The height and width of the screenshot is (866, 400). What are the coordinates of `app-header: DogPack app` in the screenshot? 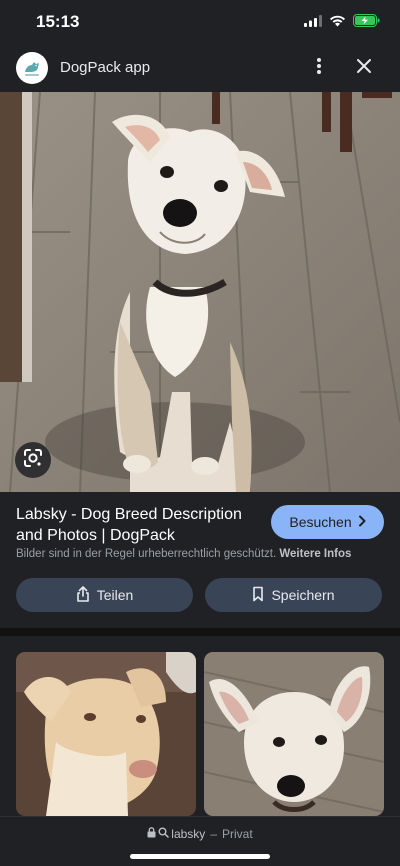 It's located at (200, 68).